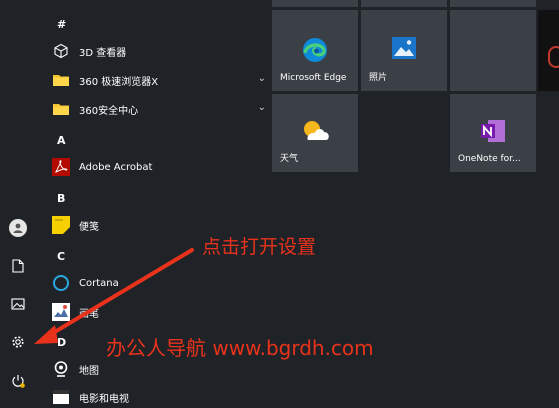 The width and height of the screenshot is (559, 408). I want to click on settings-icon, so click(18, 342).